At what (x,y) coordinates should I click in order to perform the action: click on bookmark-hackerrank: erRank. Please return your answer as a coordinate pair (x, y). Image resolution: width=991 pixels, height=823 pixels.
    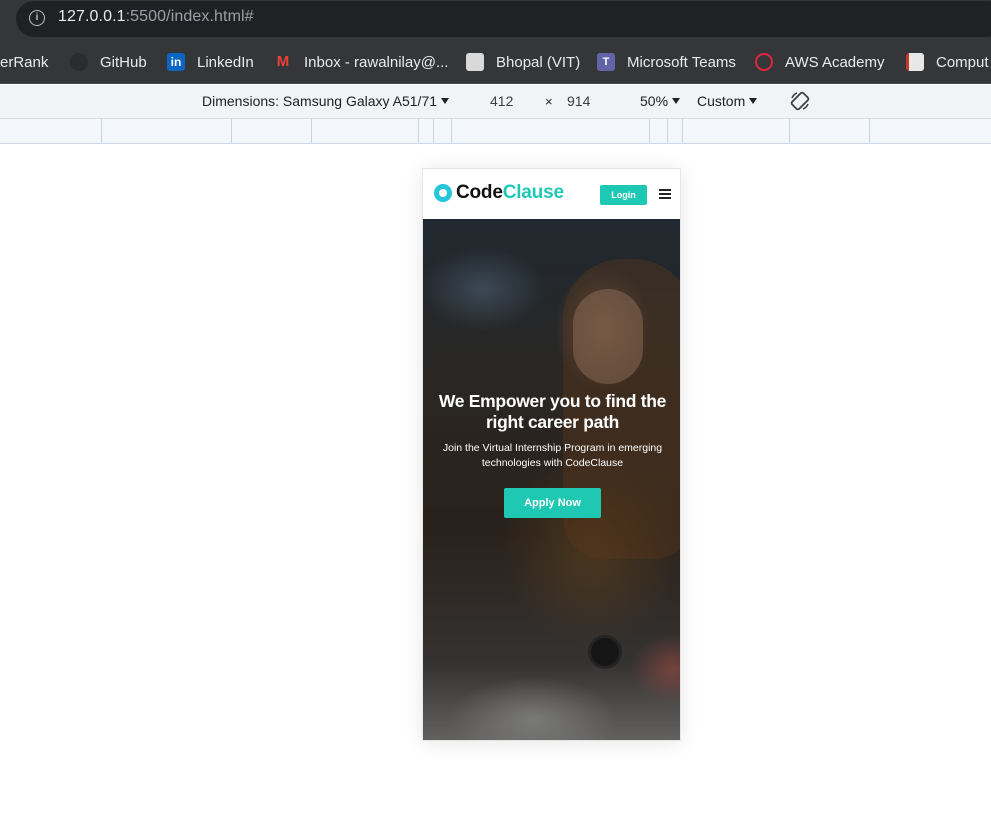
    Looking at the image, I should click on (24, 62).